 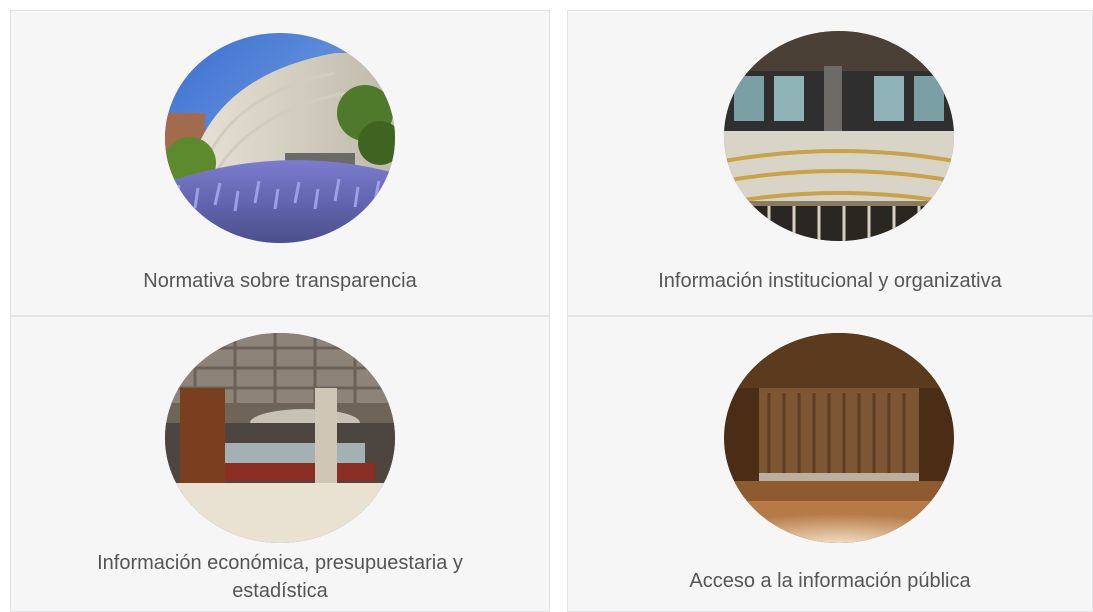 I want to click on lobby-coffered-ceiling-photo, so click(x=280, y=438).